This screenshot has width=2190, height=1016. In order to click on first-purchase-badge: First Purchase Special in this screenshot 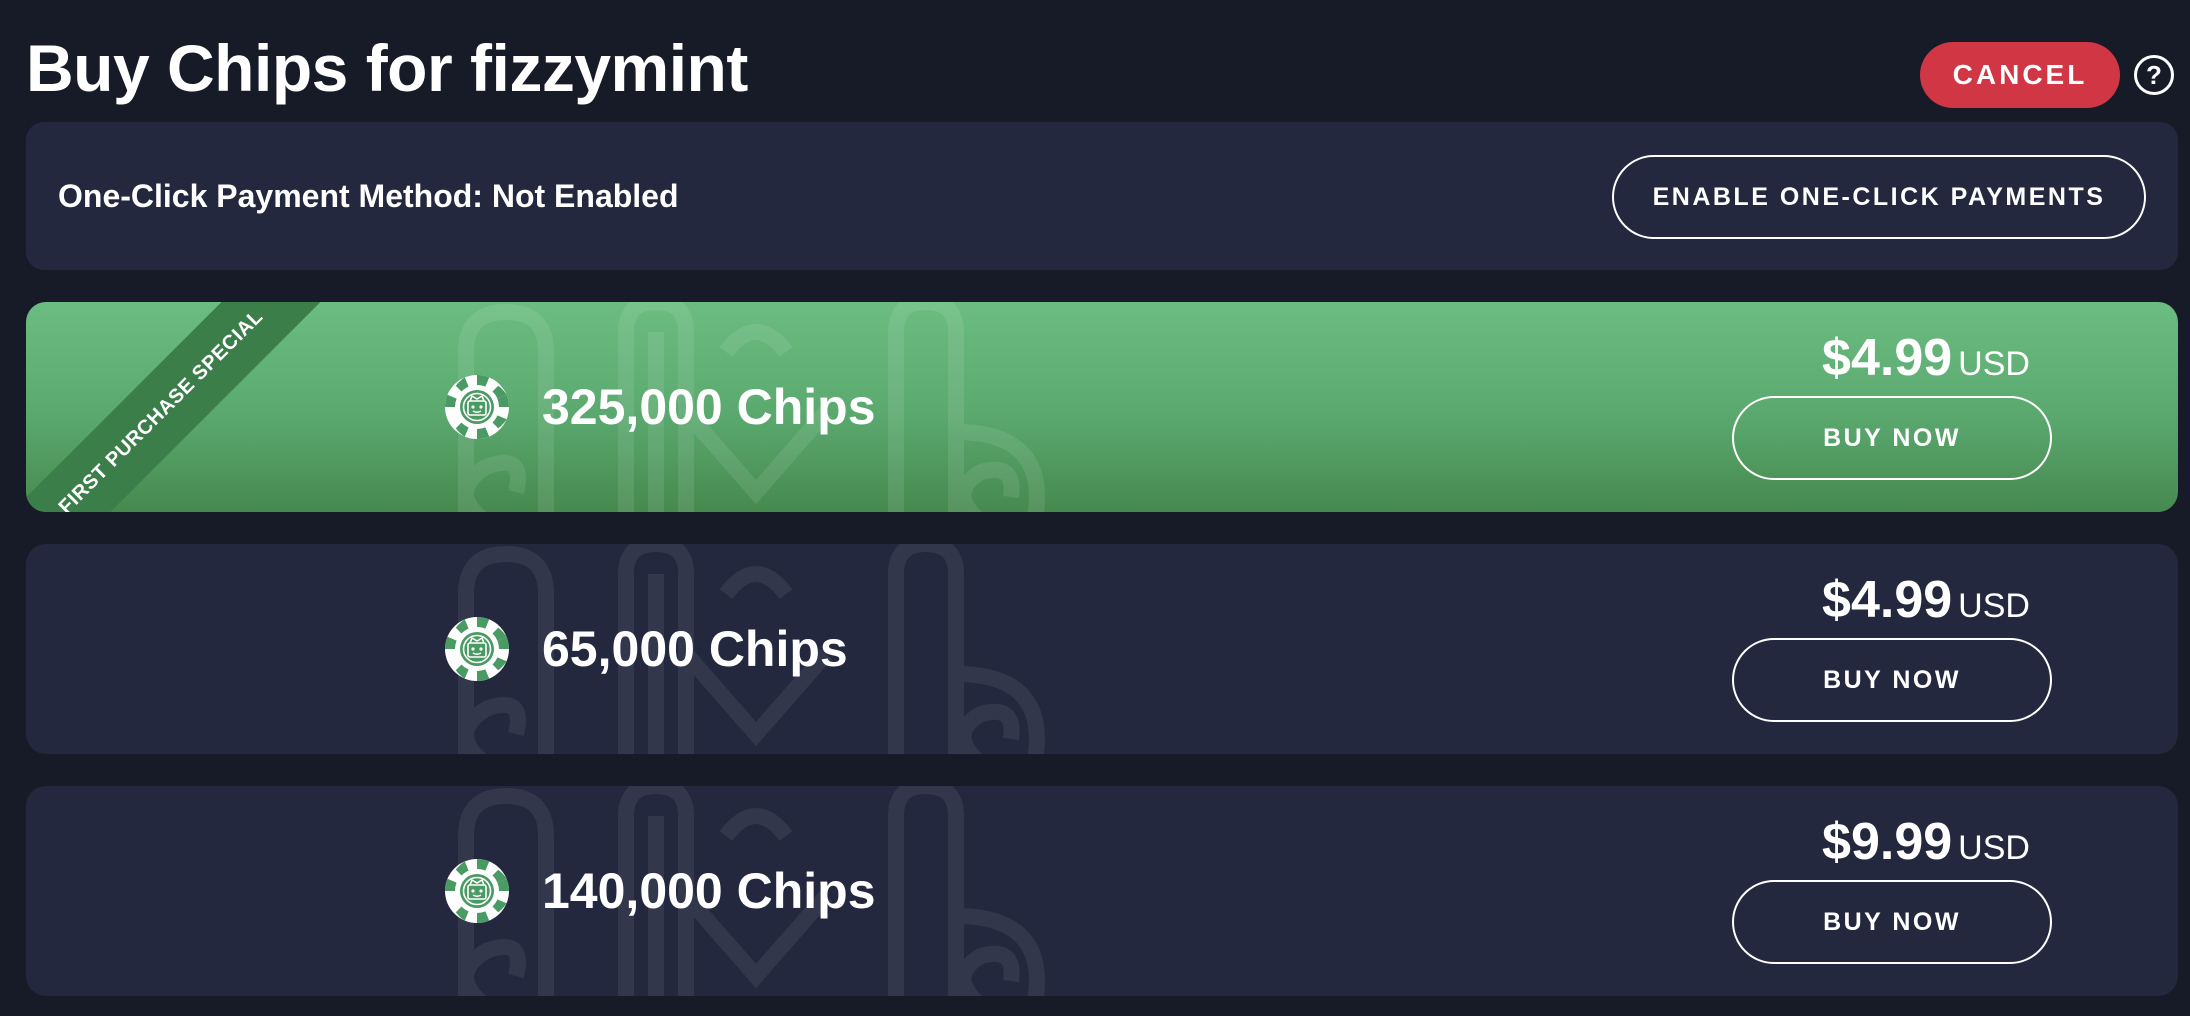, I will do `click(187, 407)`.